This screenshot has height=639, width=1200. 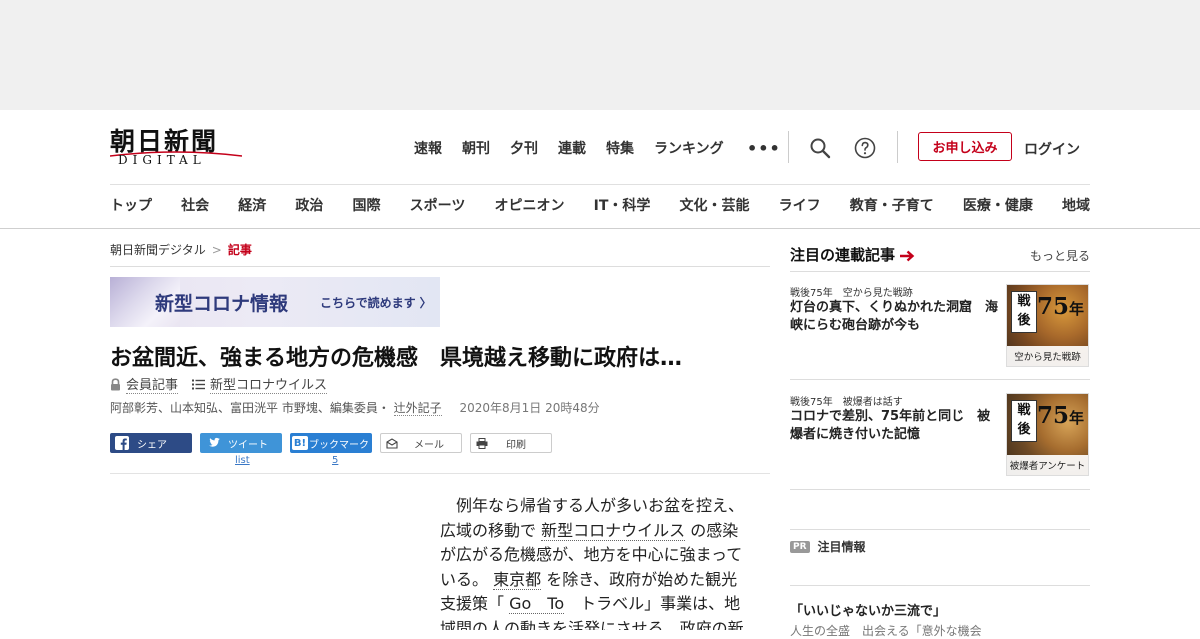 I want to click on category-sports: スポーツ, so click(x=438, y=206).